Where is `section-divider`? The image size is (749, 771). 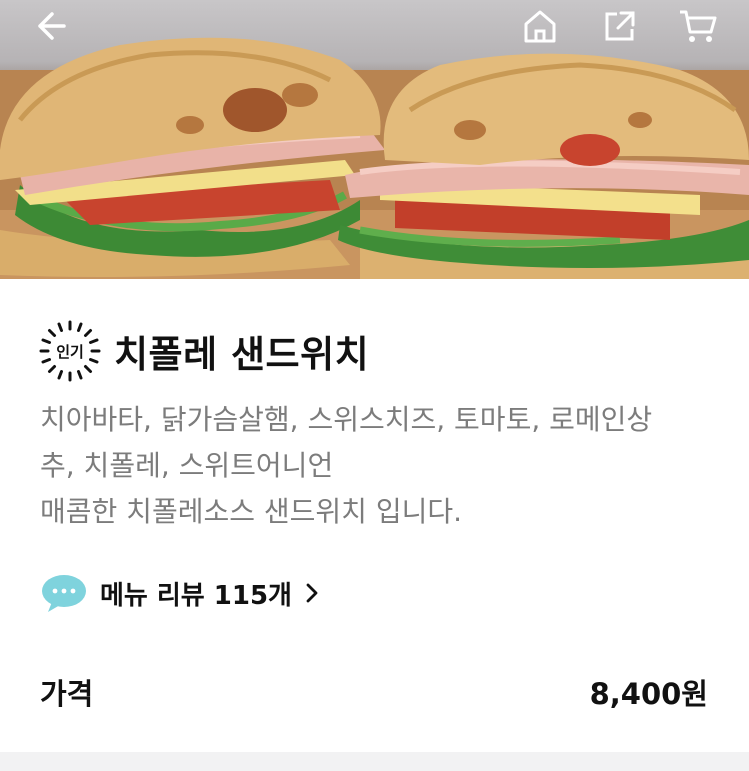 section-divider is located at coordinates (374, 761).